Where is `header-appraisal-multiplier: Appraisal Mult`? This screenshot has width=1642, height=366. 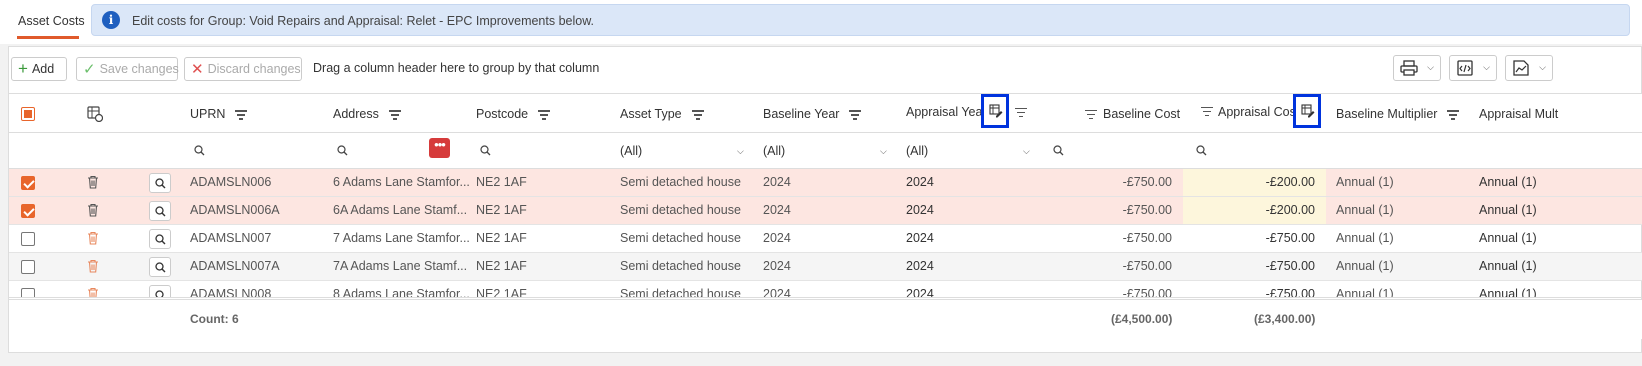 header-appraisal-multiplier: Appraisal Mult is located at coordinates (1518, 114).